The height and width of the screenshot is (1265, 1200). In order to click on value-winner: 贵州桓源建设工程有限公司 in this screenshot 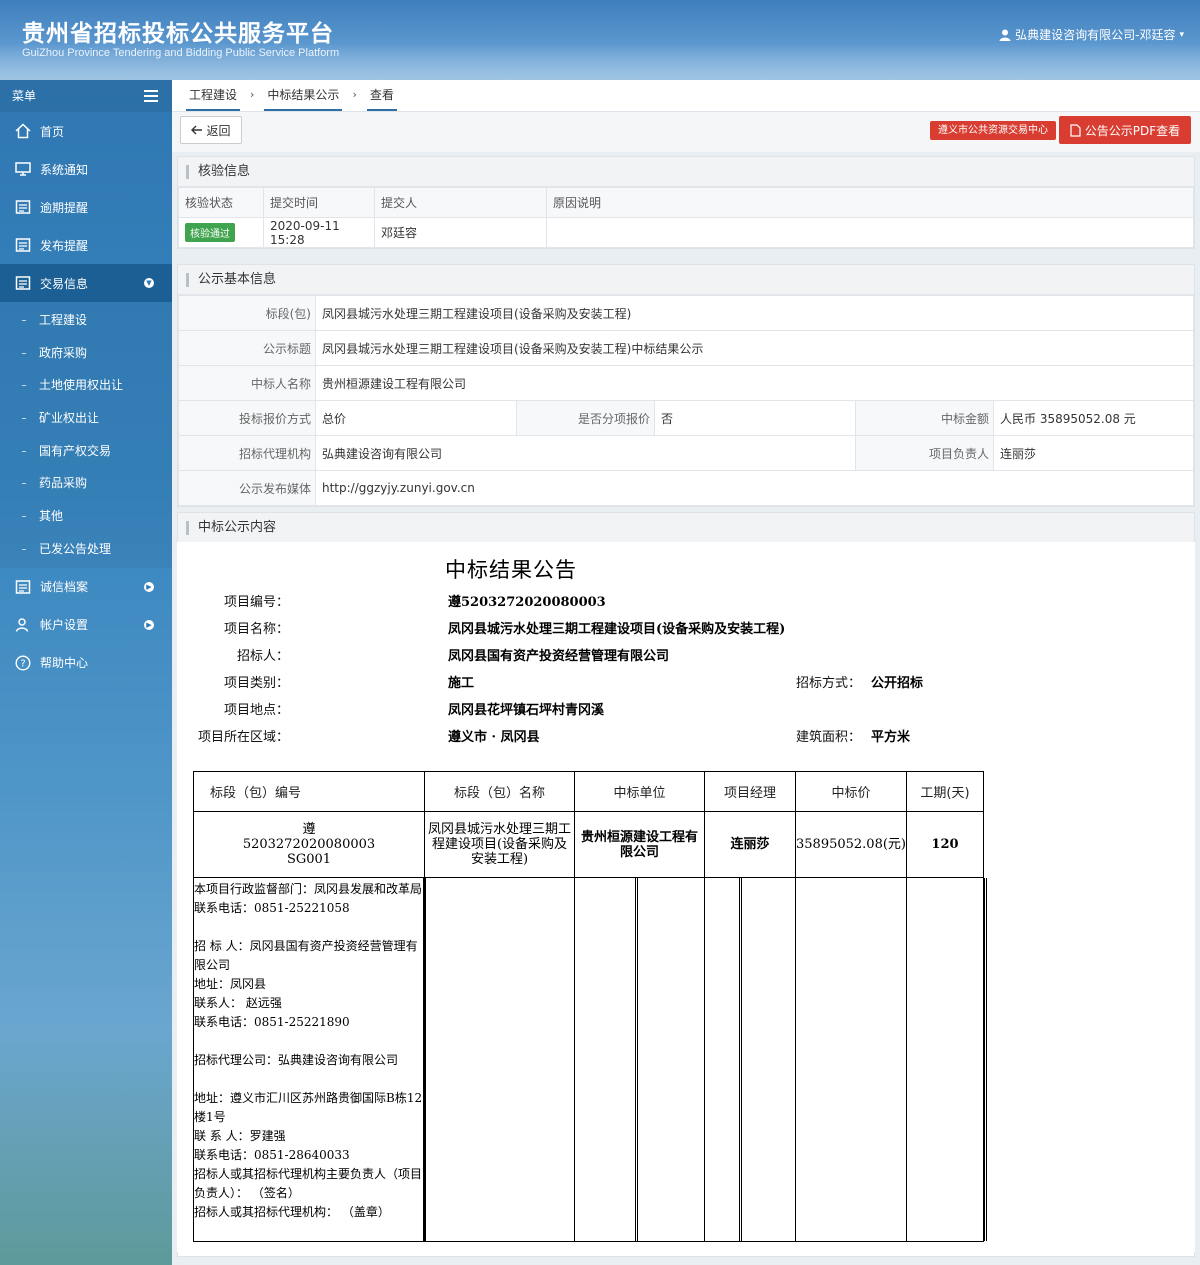, I will do `click(754, 383)`.